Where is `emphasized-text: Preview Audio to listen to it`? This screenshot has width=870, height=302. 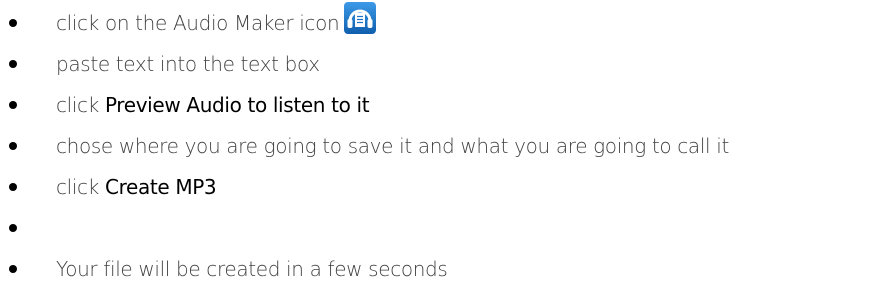 emphasized-text: Preview Audio to listen to it is located at coordinates (237, 105).